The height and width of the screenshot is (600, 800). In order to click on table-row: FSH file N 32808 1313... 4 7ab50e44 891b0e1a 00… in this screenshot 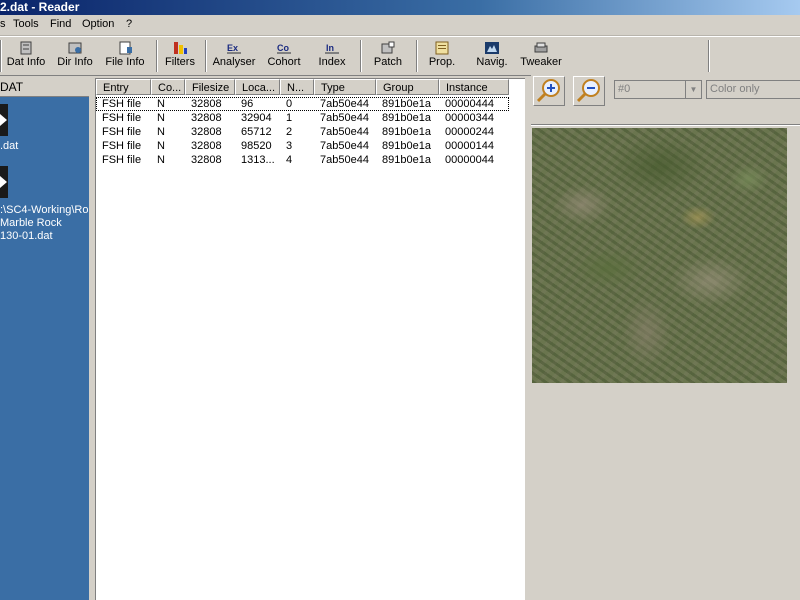, I will do `click(302, 160)`.